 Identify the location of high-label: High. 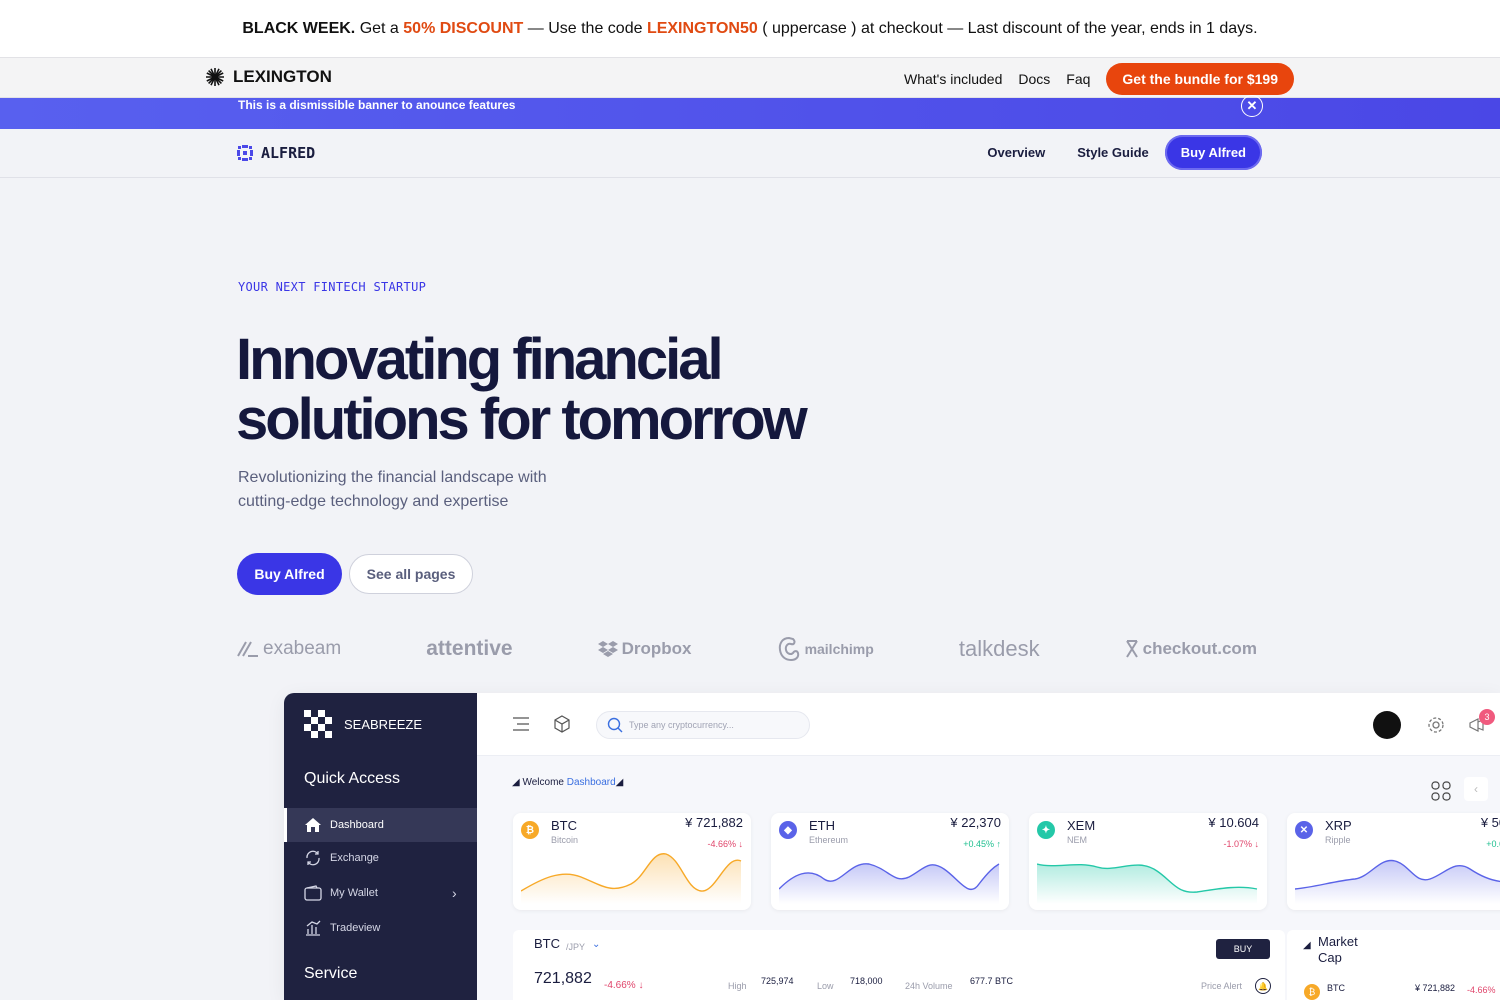
(737, 986).